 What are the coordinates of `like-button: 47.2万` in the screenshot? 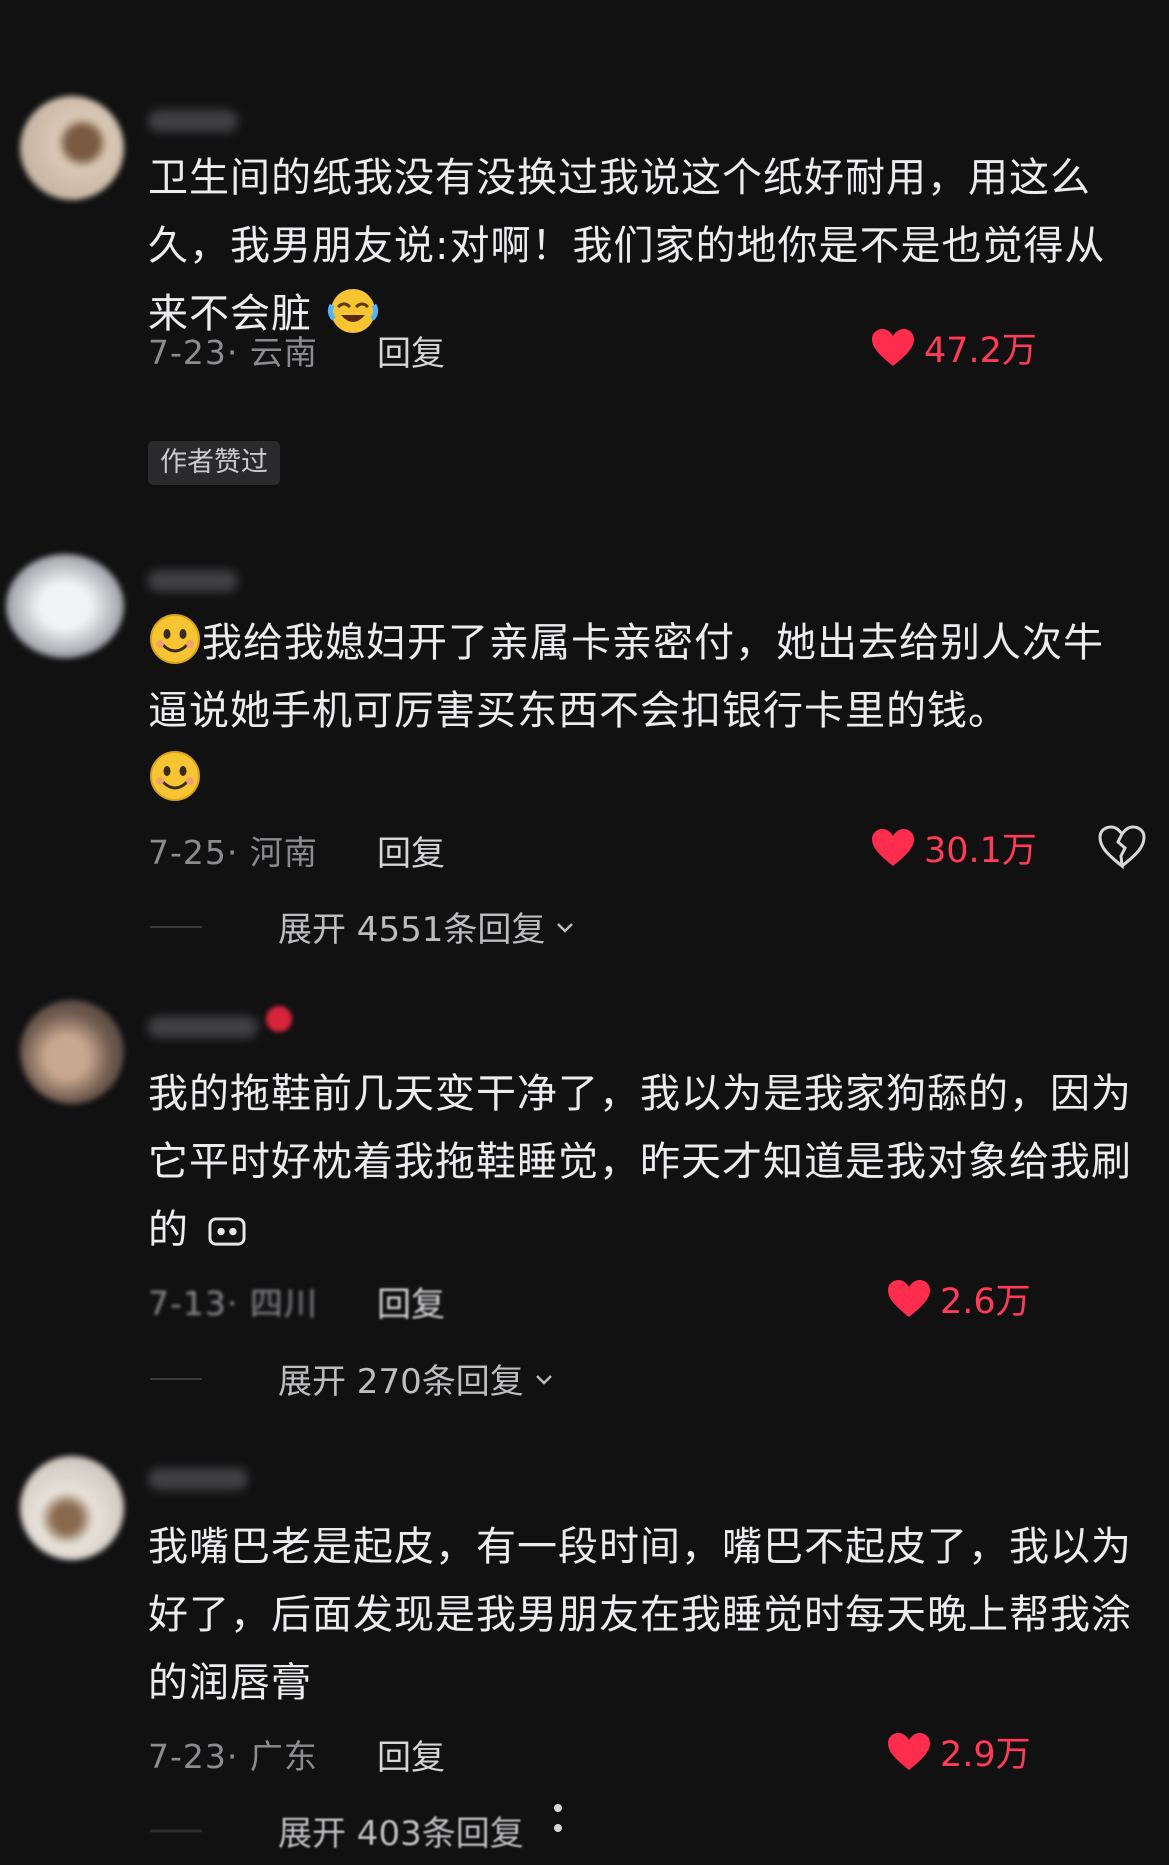 It's located at (953, 347).